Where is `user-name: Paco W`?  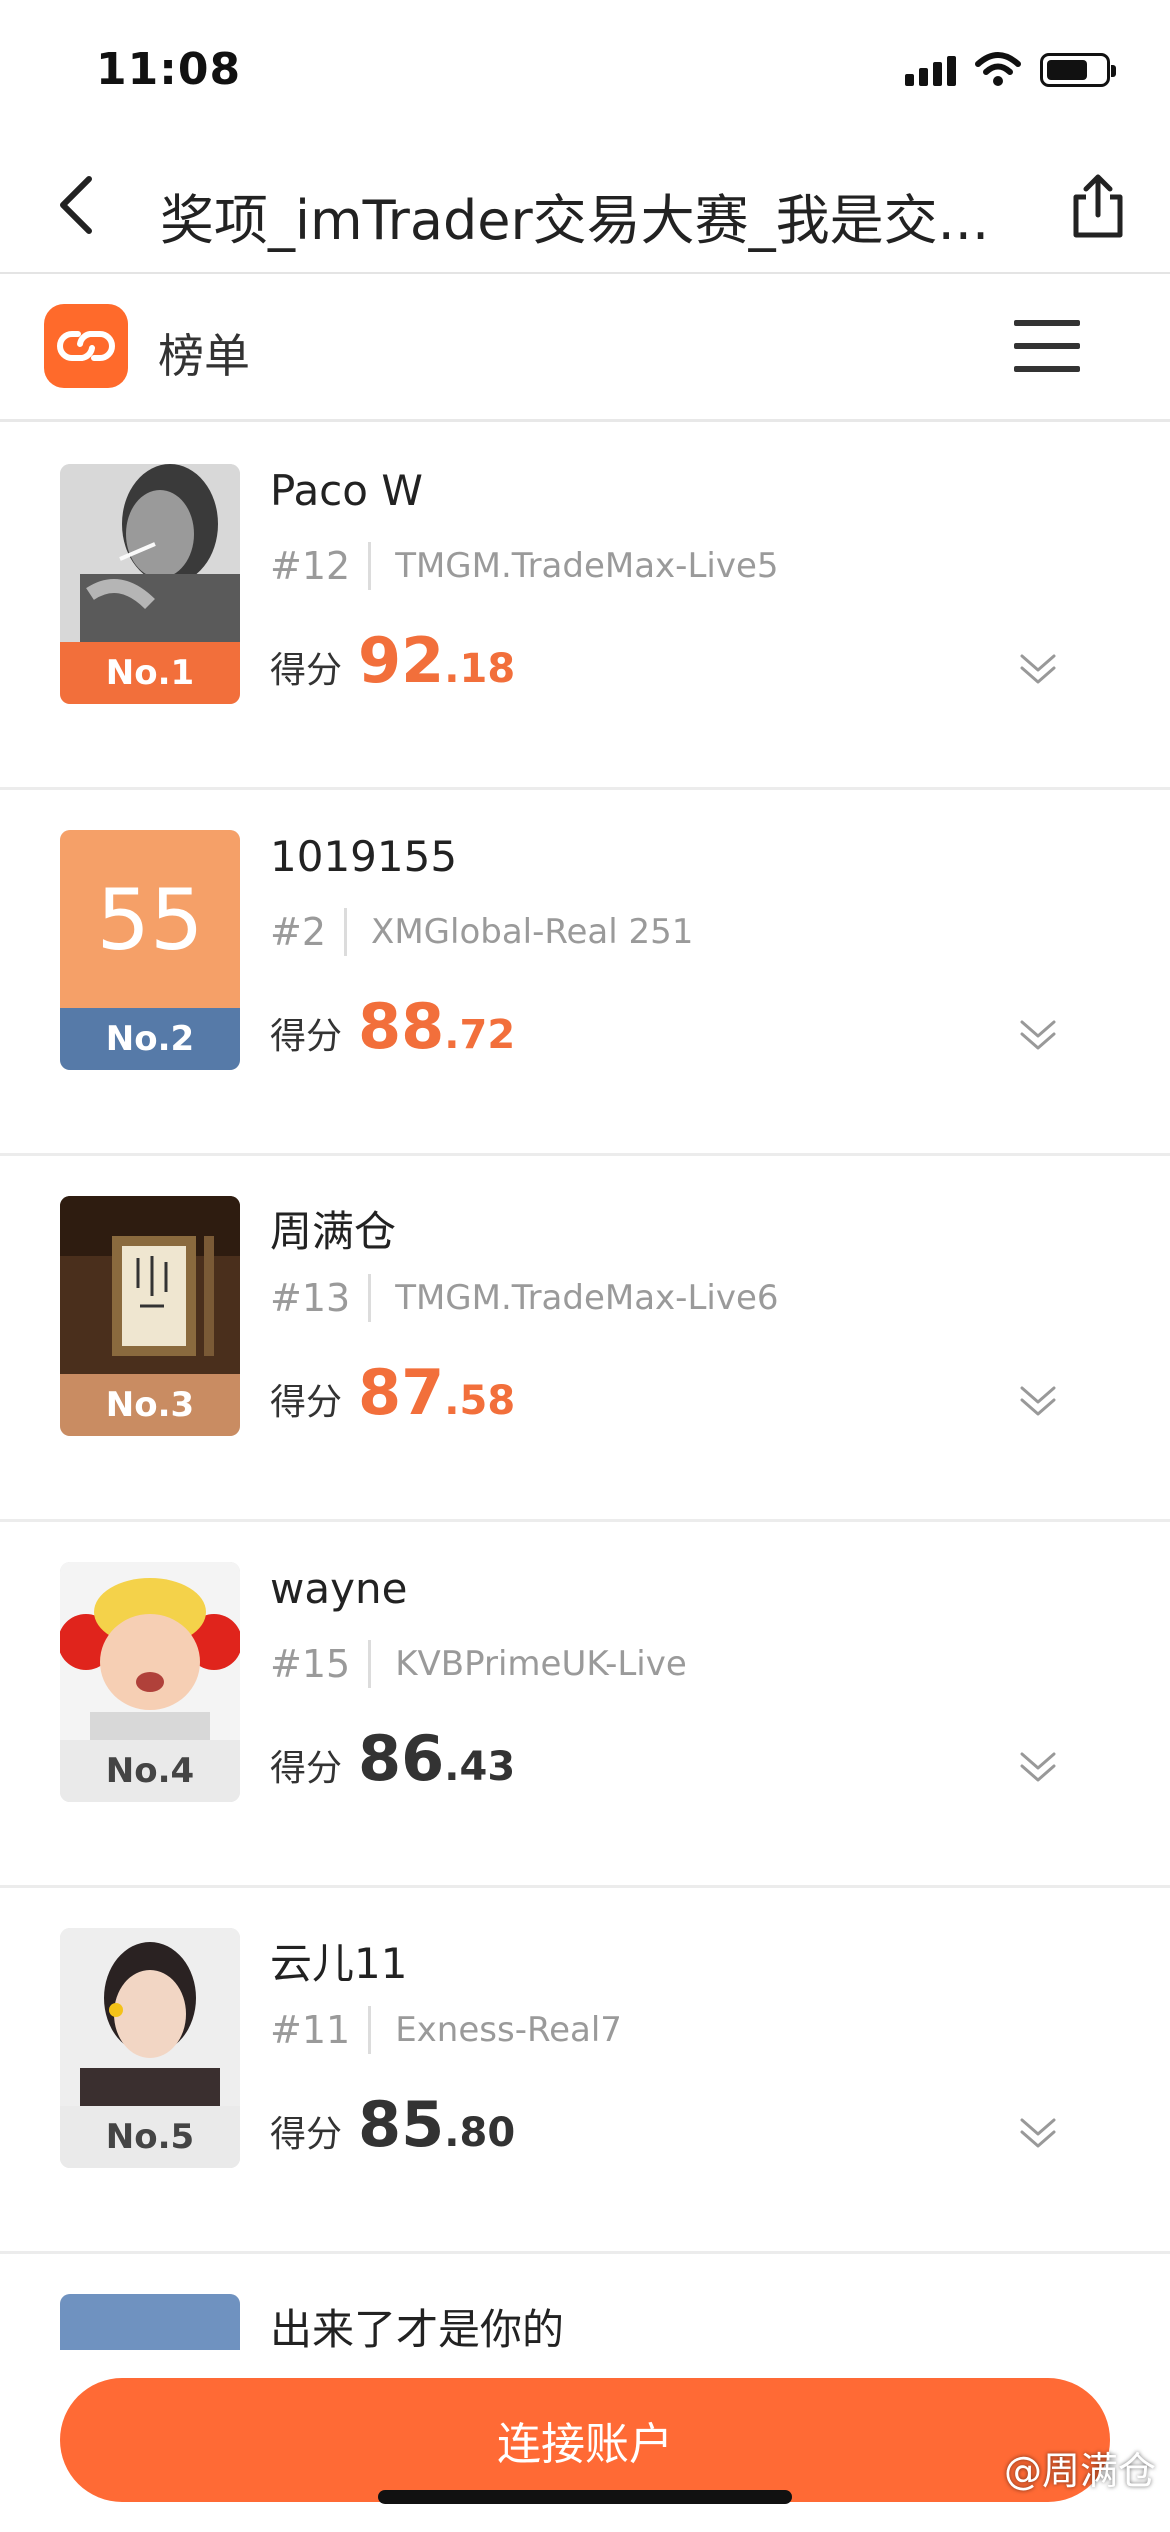
user-name: Paco W is located at coordinates (346, 490).